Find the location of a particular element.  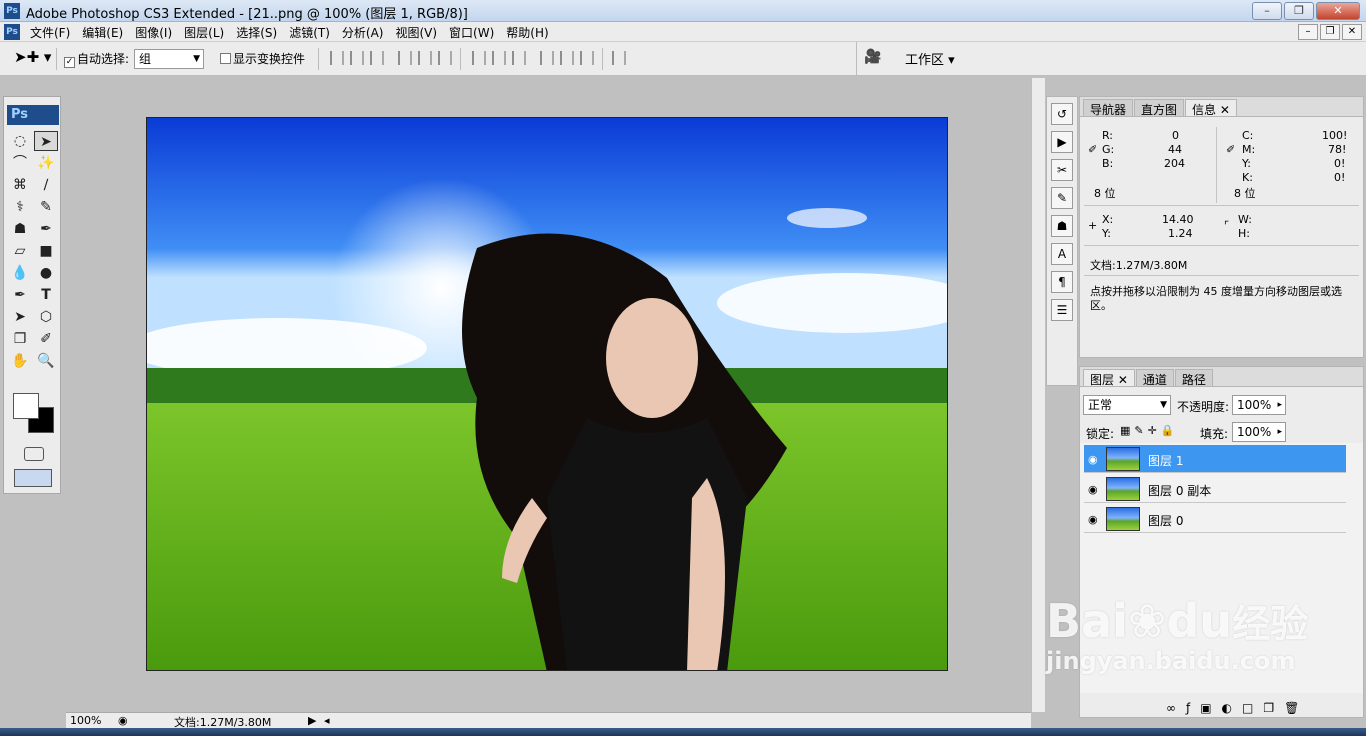

blend-mode-dropdown: 正常 ▼ is located at coordinates (1127, 405).